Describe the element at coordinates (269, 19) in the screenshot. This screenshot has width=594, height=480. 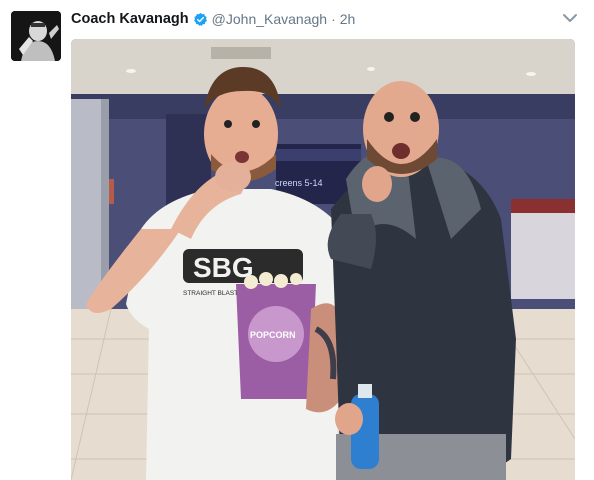
I see `author-handle: @John_Kavanagh` at that location.